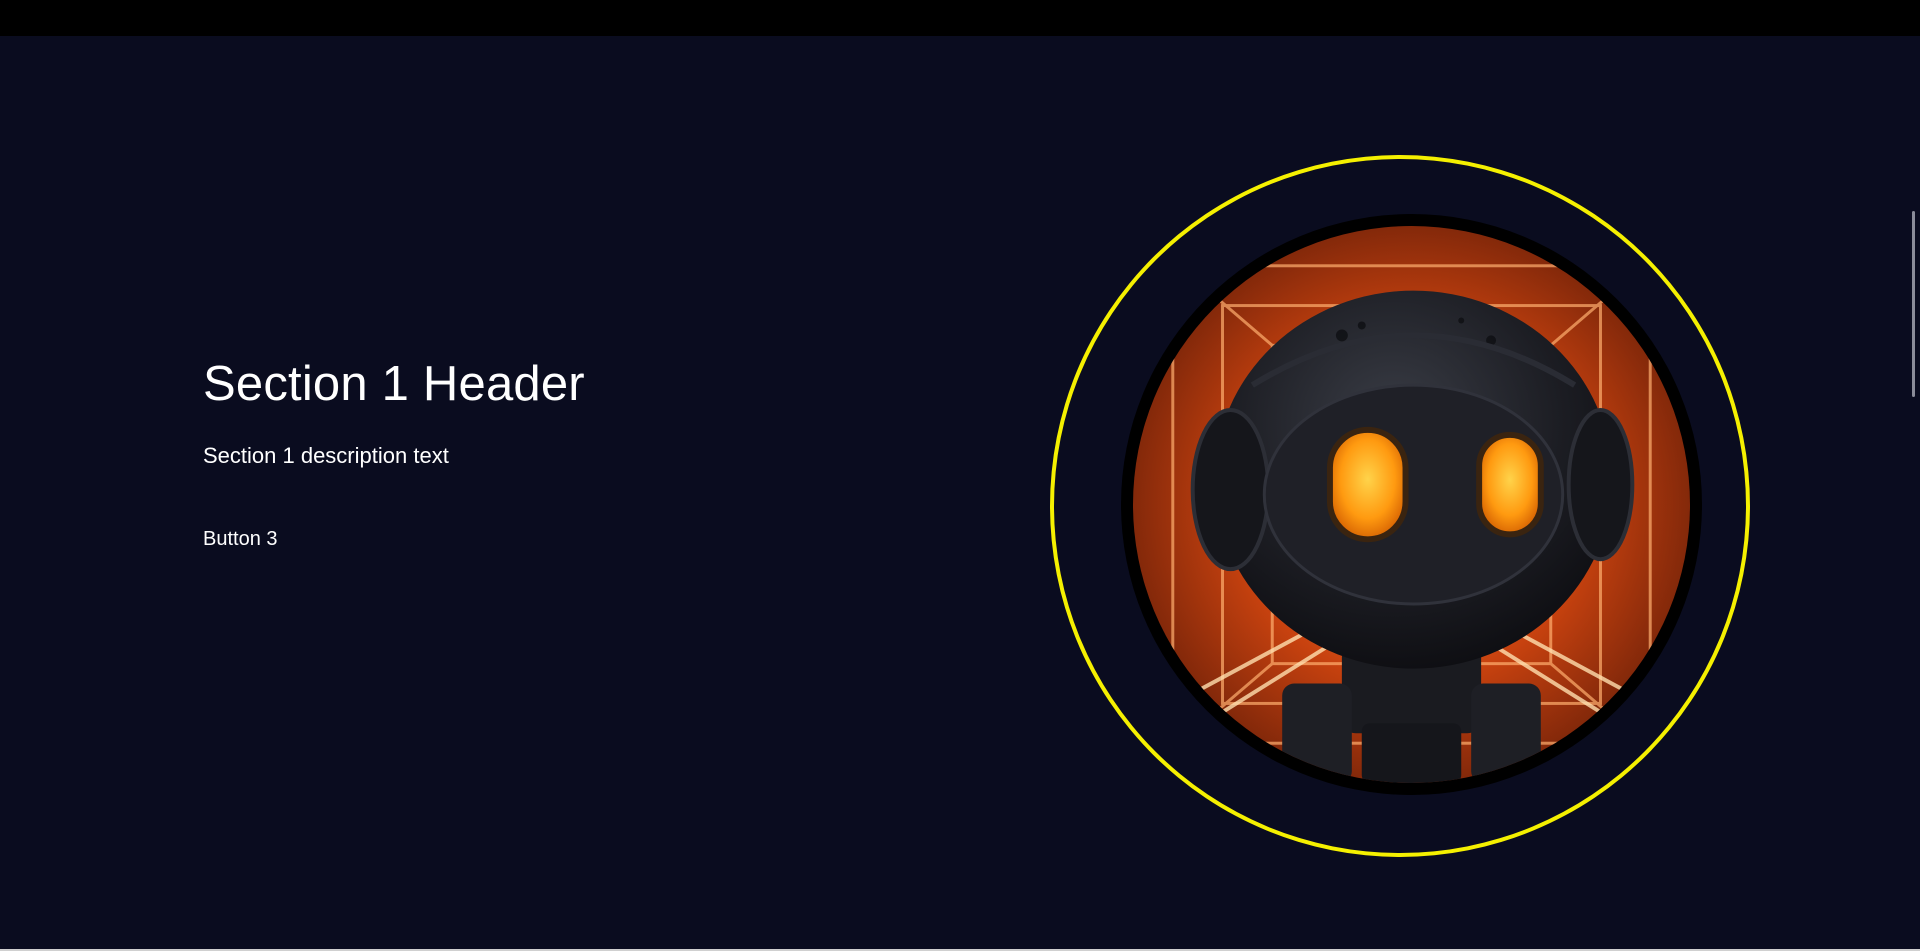  What do you see at coordinates (326, 455) in the screenshot?
I see `section-description: Section 1 description text` at bounding box center [326, 455].